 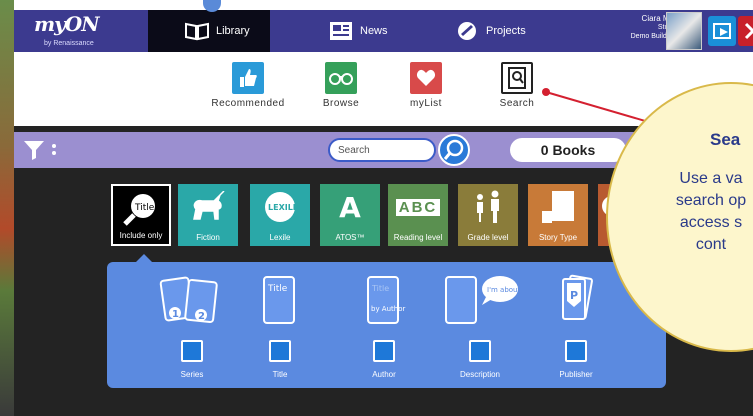 I want to click on publisher-books-icon: P, so click(x=576, y=301).